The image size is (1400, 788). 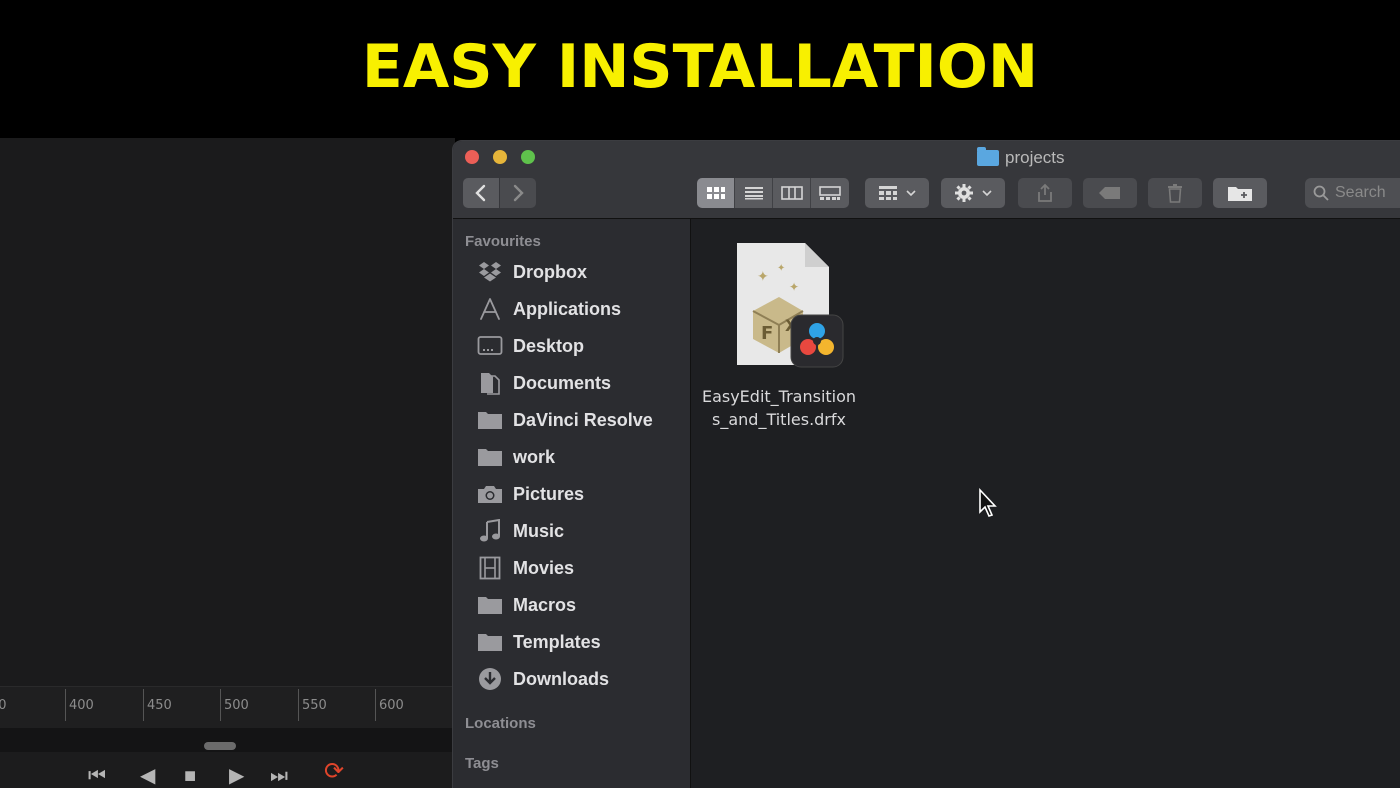 I want to click on sidebar-item-pictures: Pictures, so click(x=582, y=494).